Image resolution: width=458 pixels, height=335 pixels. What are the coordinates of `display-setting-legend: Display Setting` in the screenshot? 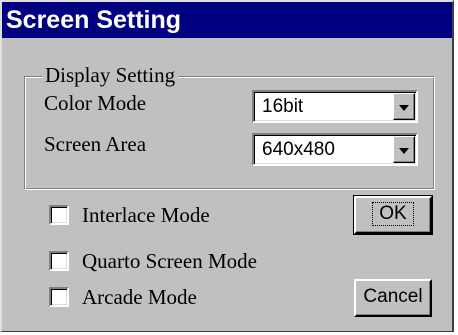 It's located at (110, 75).